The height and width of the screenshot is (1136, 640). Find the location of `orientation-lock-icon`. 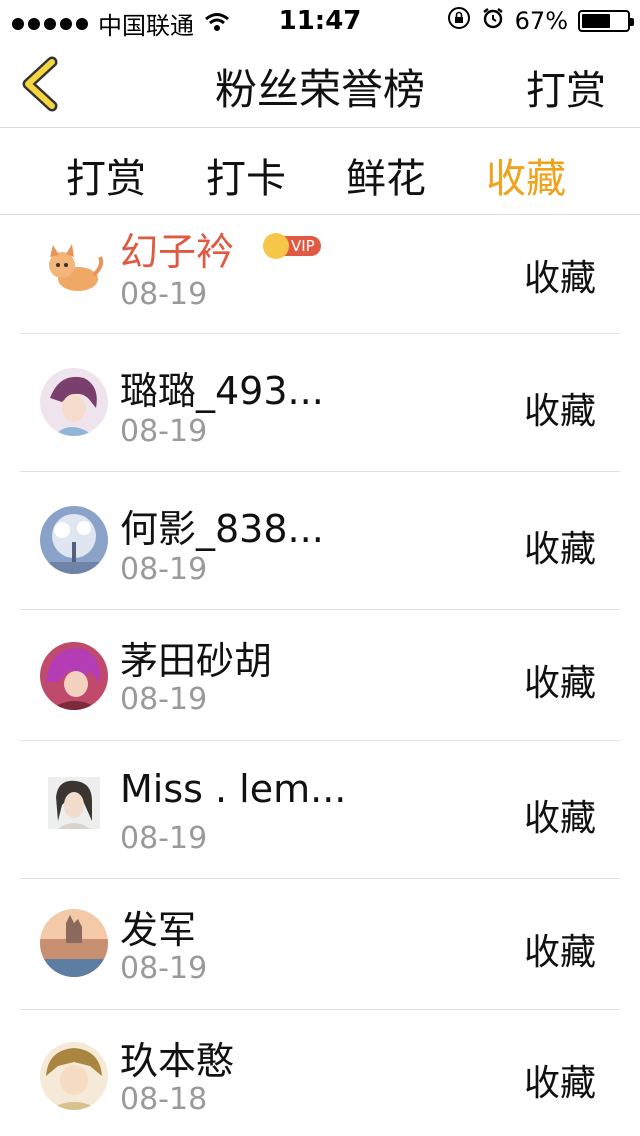

orientation-lock-icon is located at coordinates (459, 21).